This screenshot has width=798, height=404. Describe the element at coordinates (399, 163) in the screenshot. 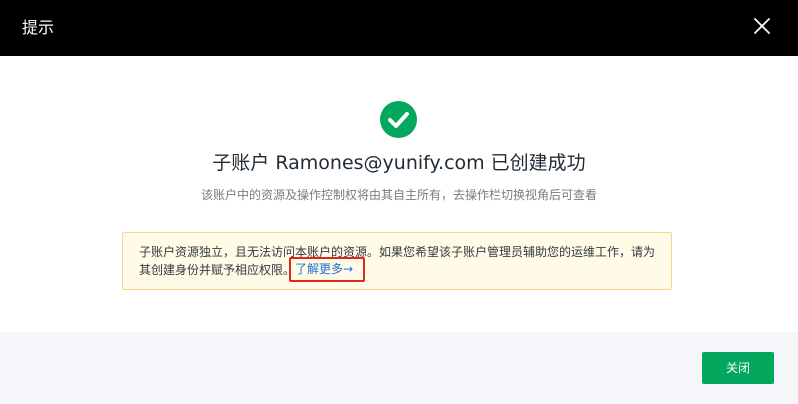

I see `success-title: 子账户 Ramones@yunify.com 已创建成功` at that location.